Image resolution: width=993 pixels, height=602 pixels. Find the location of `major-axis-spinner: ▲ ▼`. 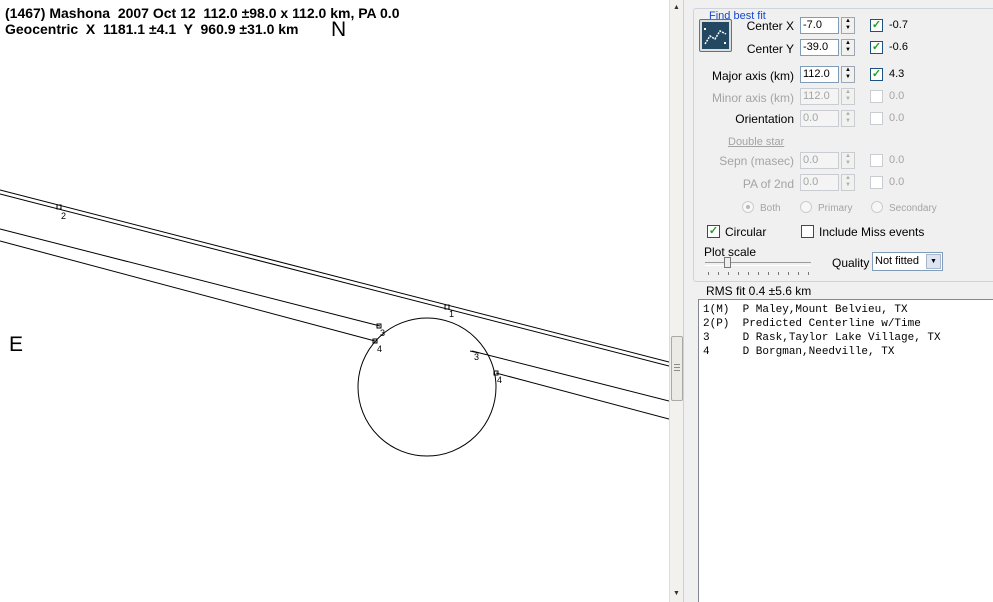

major-axis-spinner: ▲ ▼ is located at coordinates (848, 74).